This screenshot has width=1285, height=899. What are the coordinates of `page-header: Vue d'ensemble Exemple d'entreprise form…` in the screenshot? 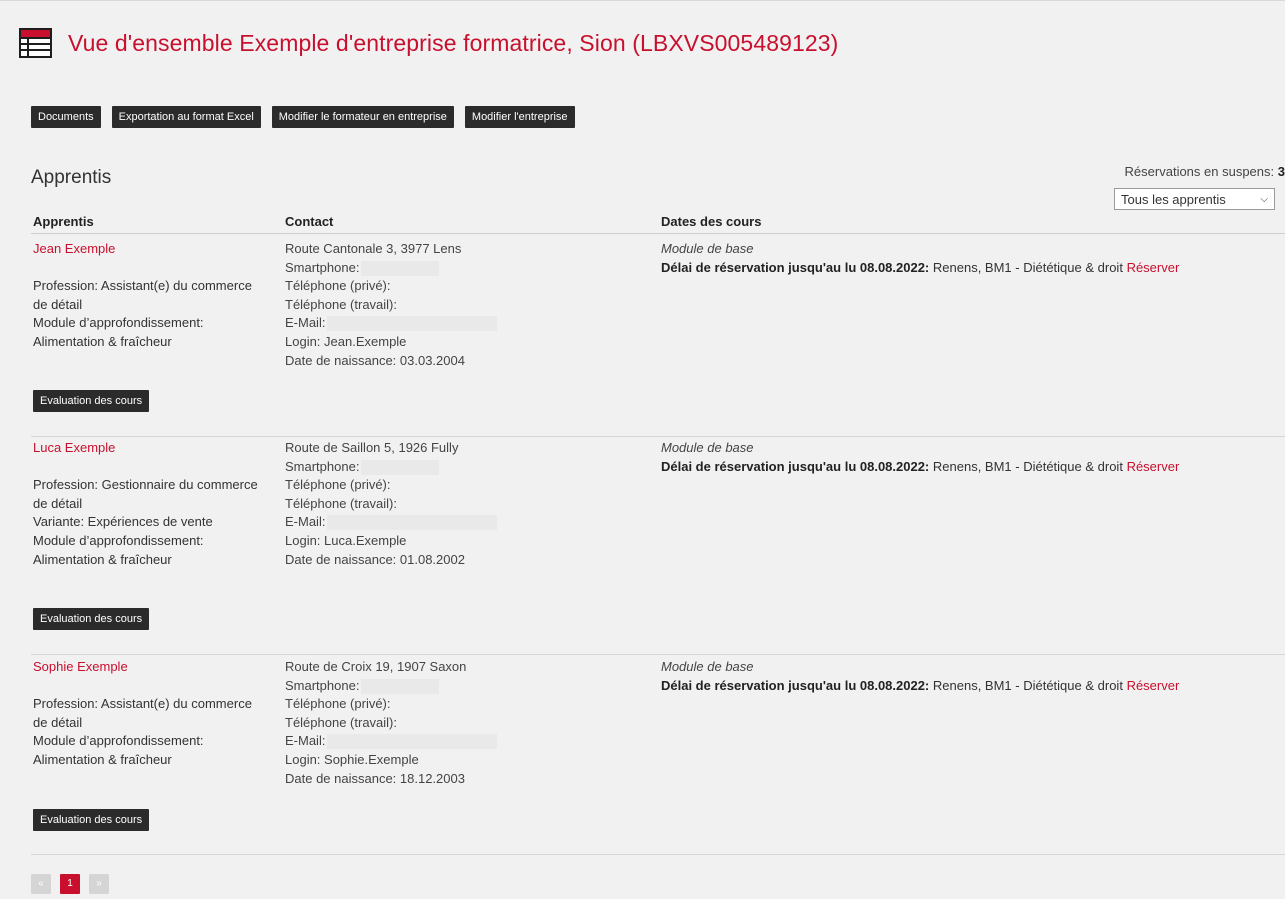 It's located at (428, 43).